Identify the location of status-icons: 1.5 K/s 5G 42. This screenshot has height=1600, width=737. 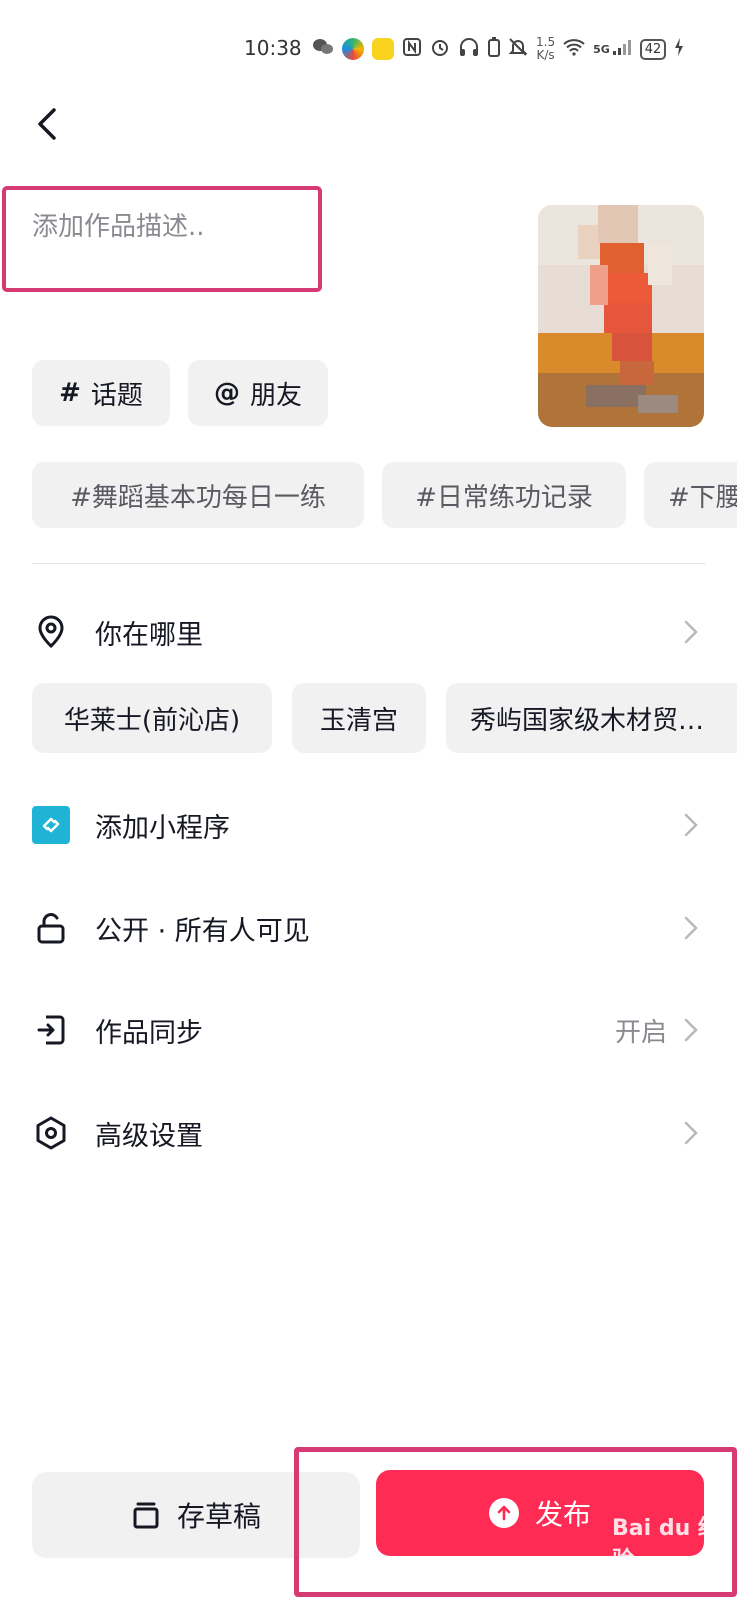
(498, 49).